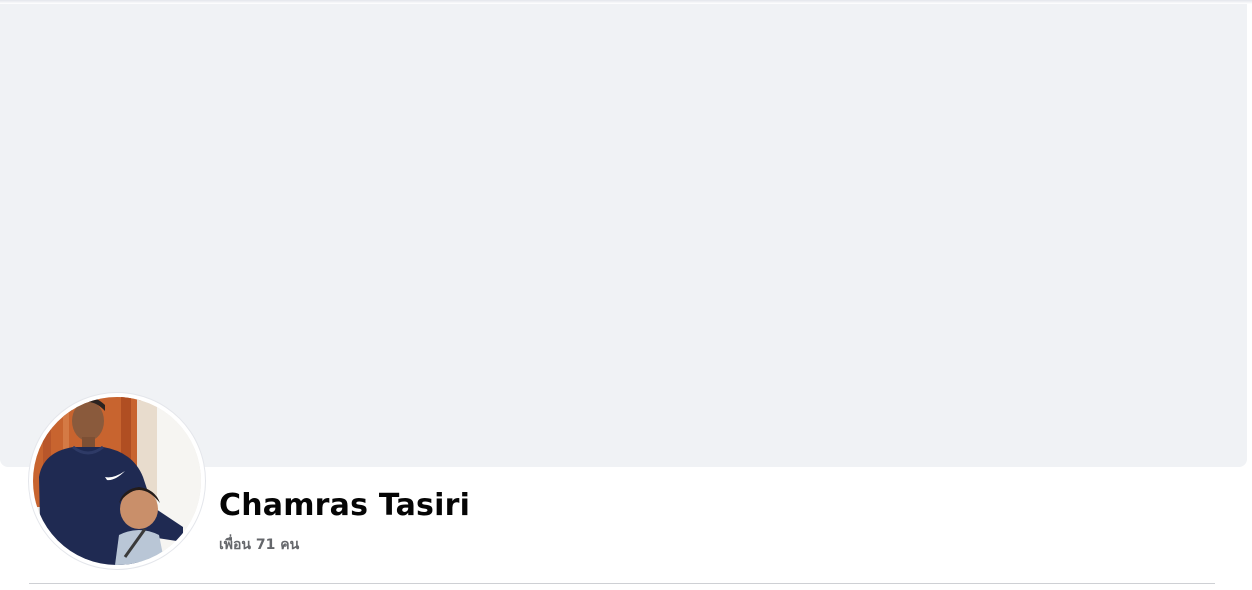 The width and height of the screenshot is (1252, 590). Describe the element at coordinates (259, 545) in the screenshot. I see `friends-count-link: เพื่อน 71 คน` at that location.